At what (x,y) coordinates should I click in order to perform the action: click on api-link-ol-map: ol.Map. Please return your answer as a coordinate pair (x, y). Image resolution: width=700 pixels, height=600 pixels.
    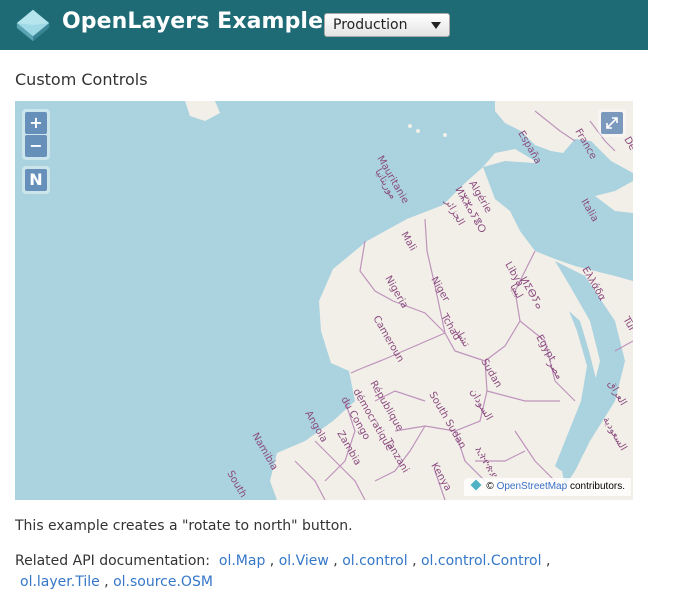
    Looking at the image, I should click on (242, 561).